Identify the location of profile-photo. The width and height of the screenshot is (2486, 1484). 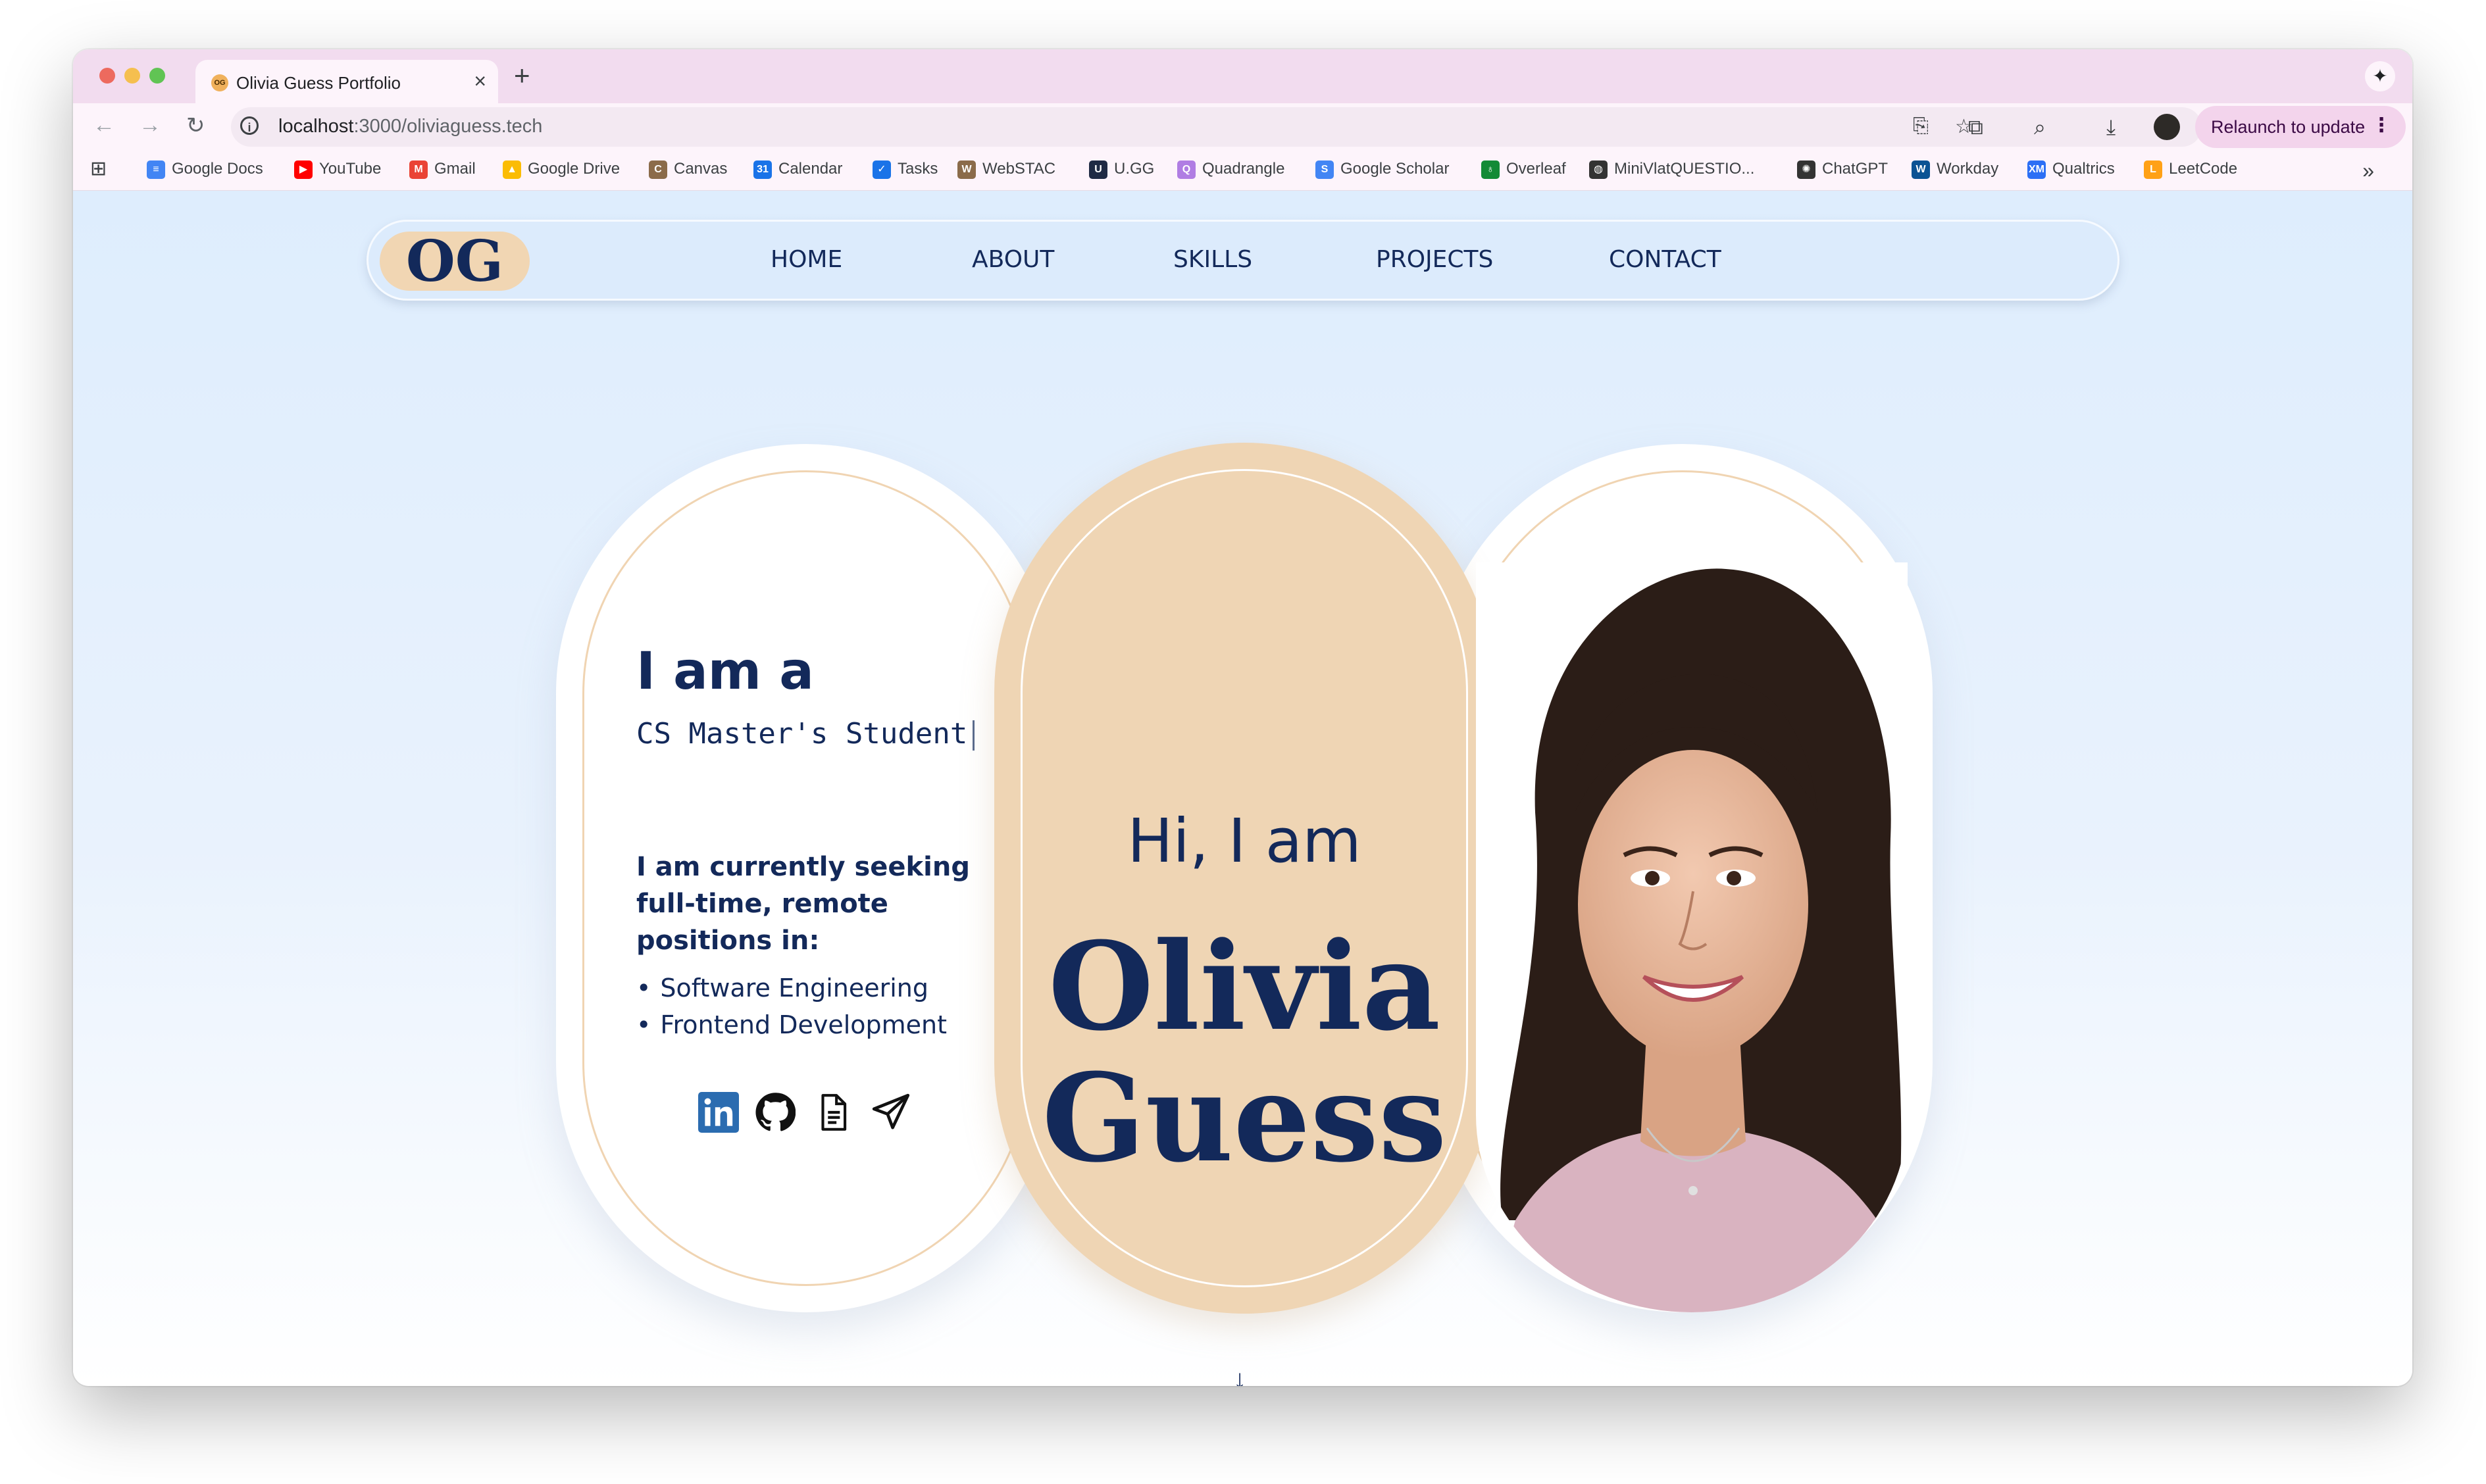
(1692, 937).